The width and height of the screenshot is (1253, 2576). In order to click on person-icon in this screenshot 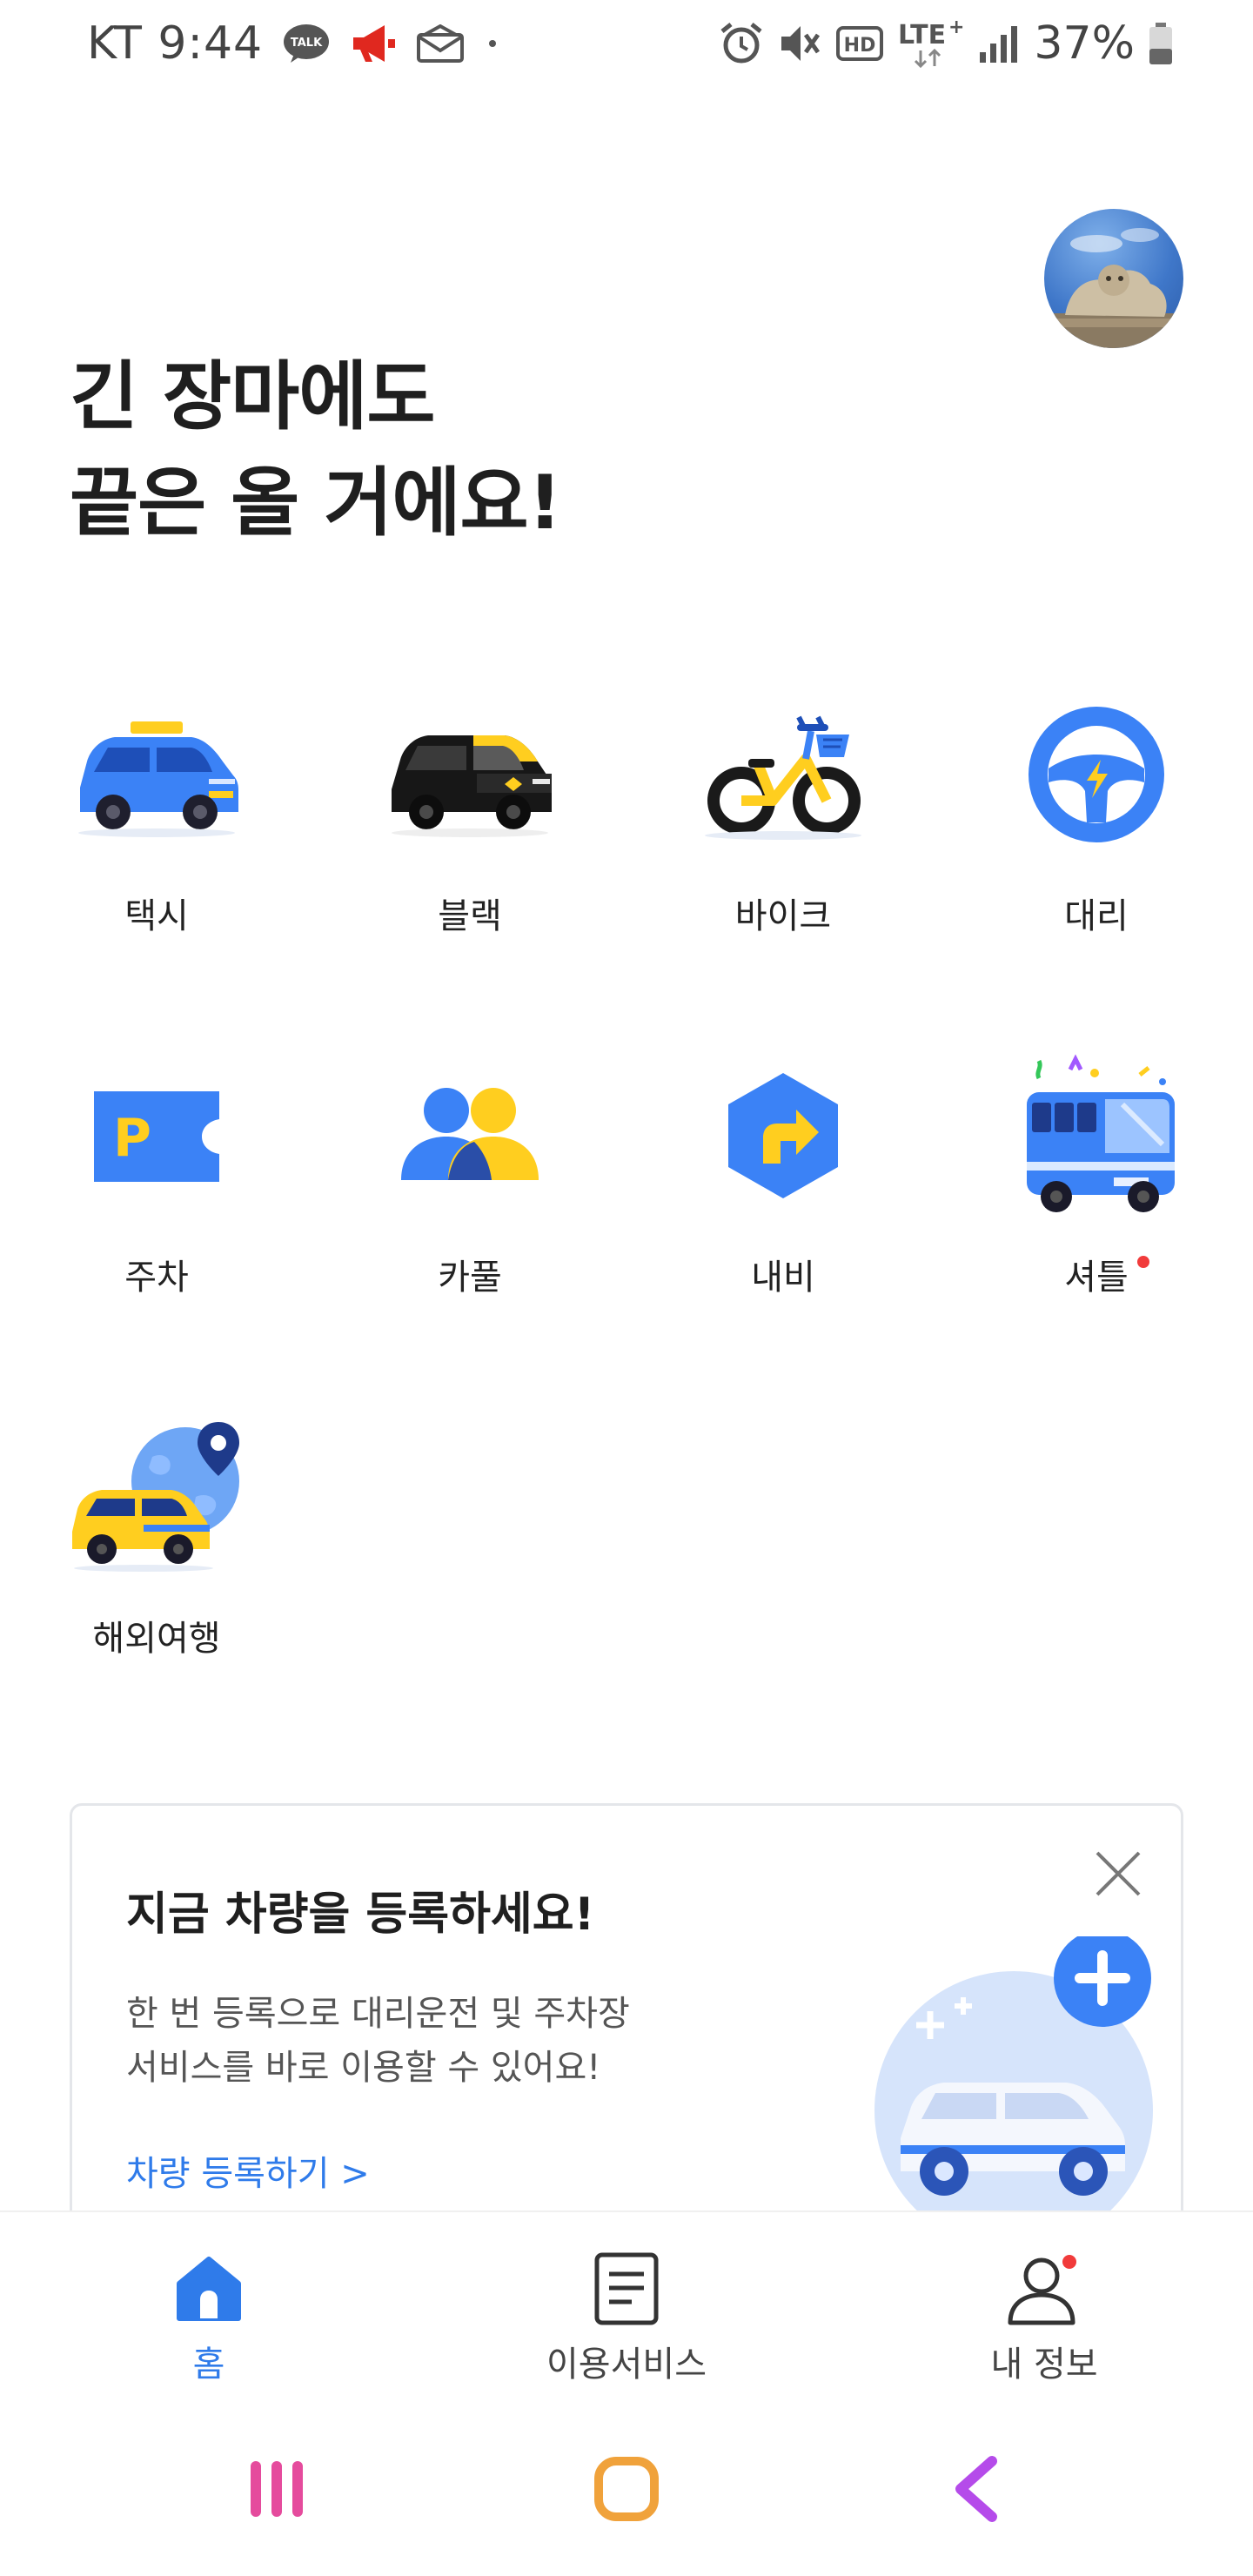, I will do `click(1044, 2289)`.